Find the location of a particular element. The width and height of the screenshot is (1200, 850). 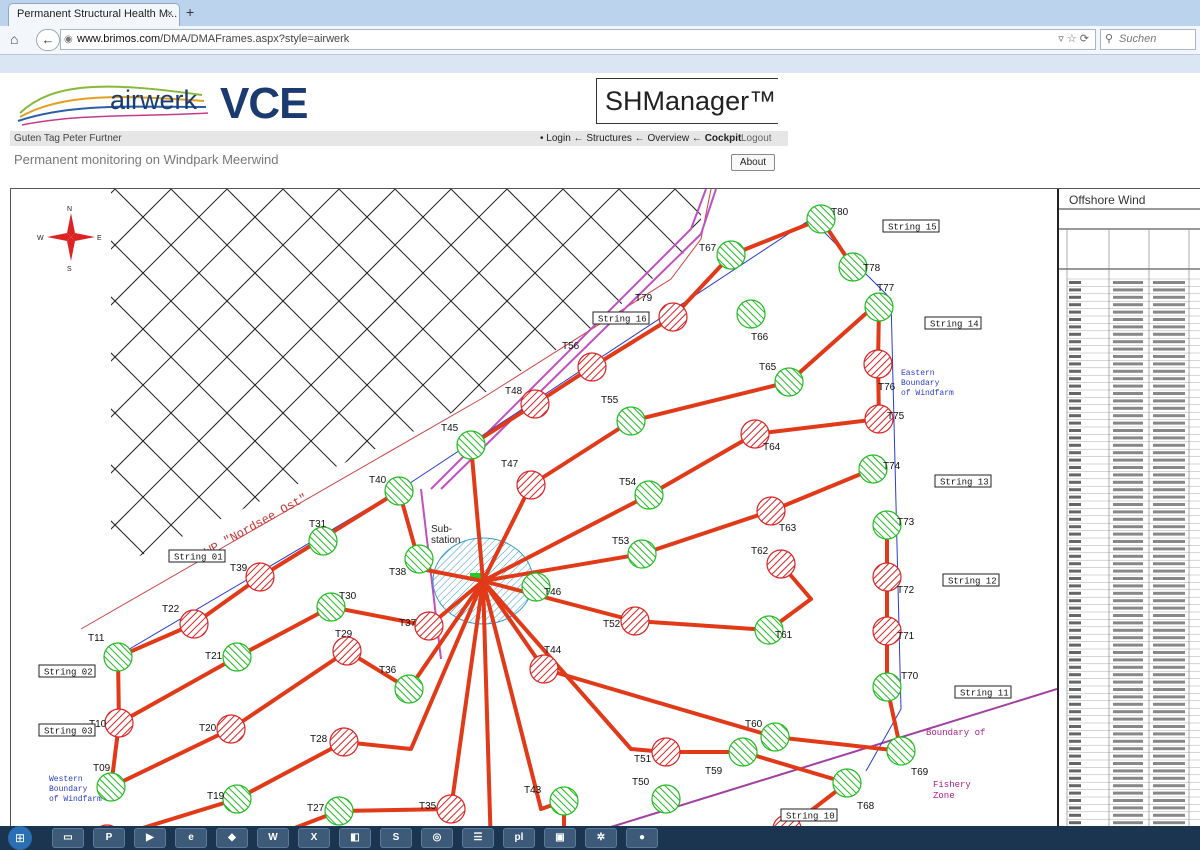

logout-link: Logout is located at coordinates (756, 138).